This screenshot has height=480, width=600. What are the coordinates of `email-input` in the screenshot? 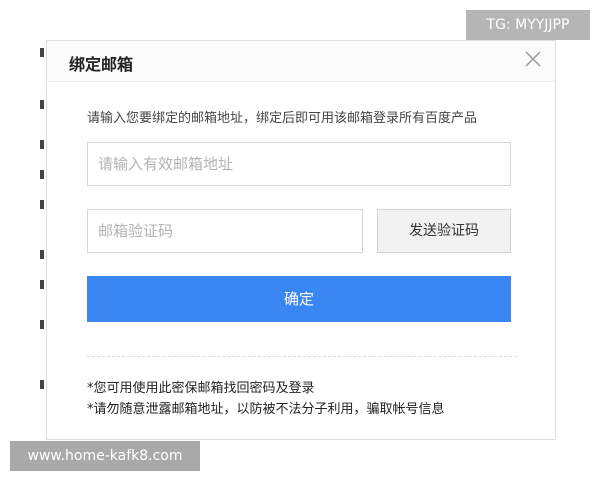 It's located at (299, 164).